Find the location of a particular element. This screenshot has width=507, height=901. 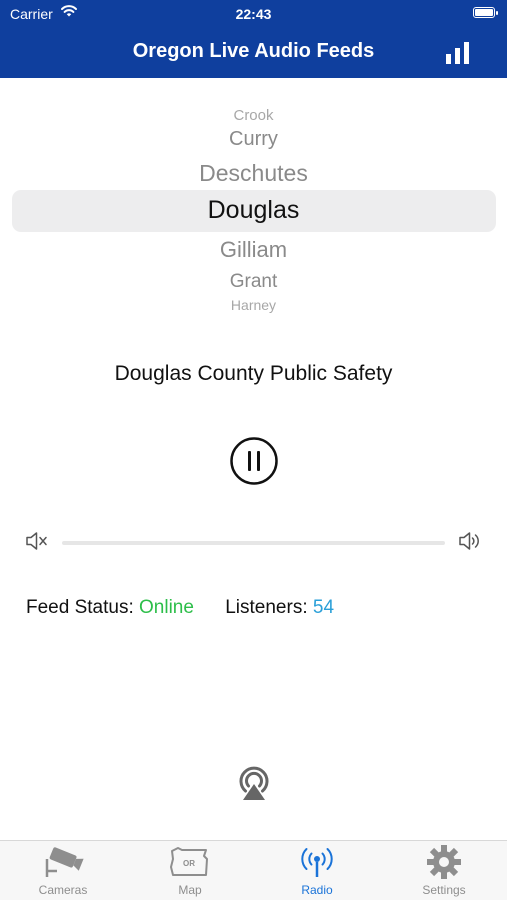

picker-item: Harney is located at coordinates (253, 305).